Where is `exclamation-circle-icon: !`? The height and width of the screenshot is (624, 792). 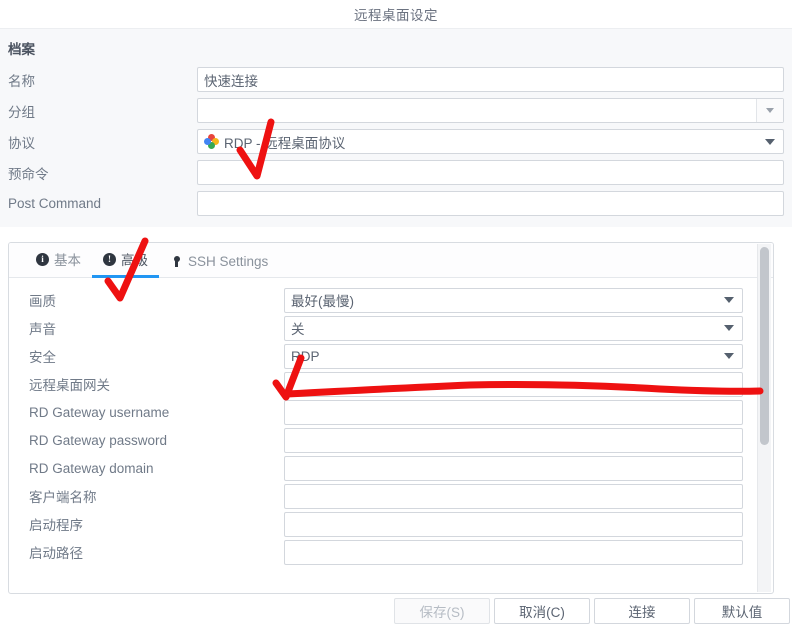
exclamation-circle-icon: ! is located at coordinates (109, 259).